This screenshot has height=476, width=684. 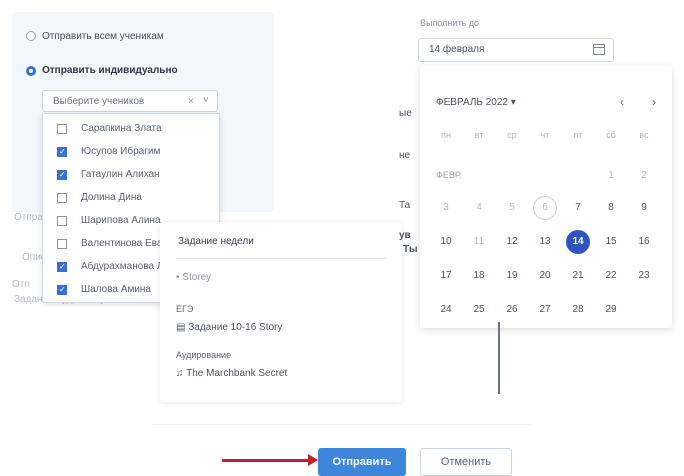 What do you see at coordinates (479, 276) in the screenshot?
I see `calendar-day: 18` at bounding box center [479, 276].